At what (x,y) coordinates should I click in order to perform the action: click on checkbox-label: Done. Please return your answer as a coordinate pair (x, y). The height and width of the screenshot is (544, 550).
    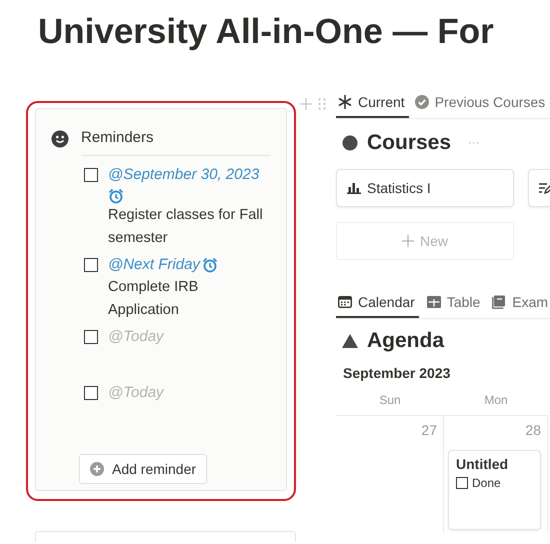
    Looking at the image, I should click on (486, 483).